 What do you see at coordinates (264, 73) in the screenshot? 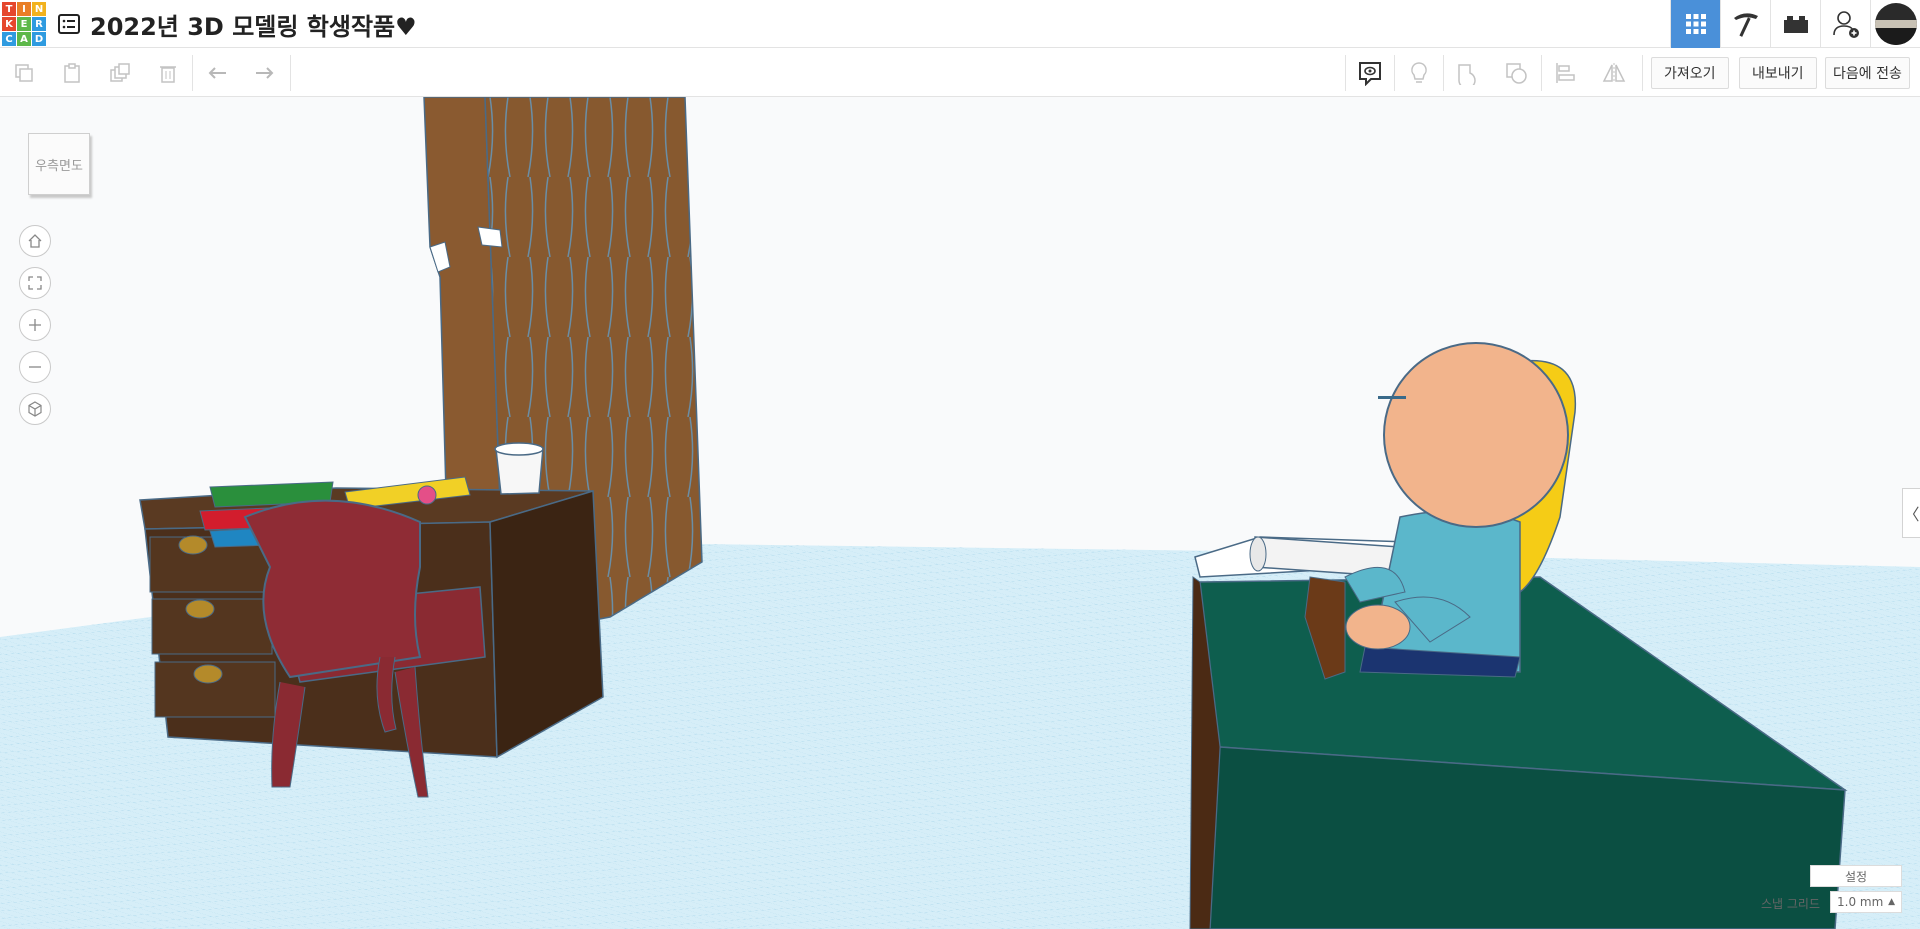
I see `redo-icon` at bounding box center [264, 73].